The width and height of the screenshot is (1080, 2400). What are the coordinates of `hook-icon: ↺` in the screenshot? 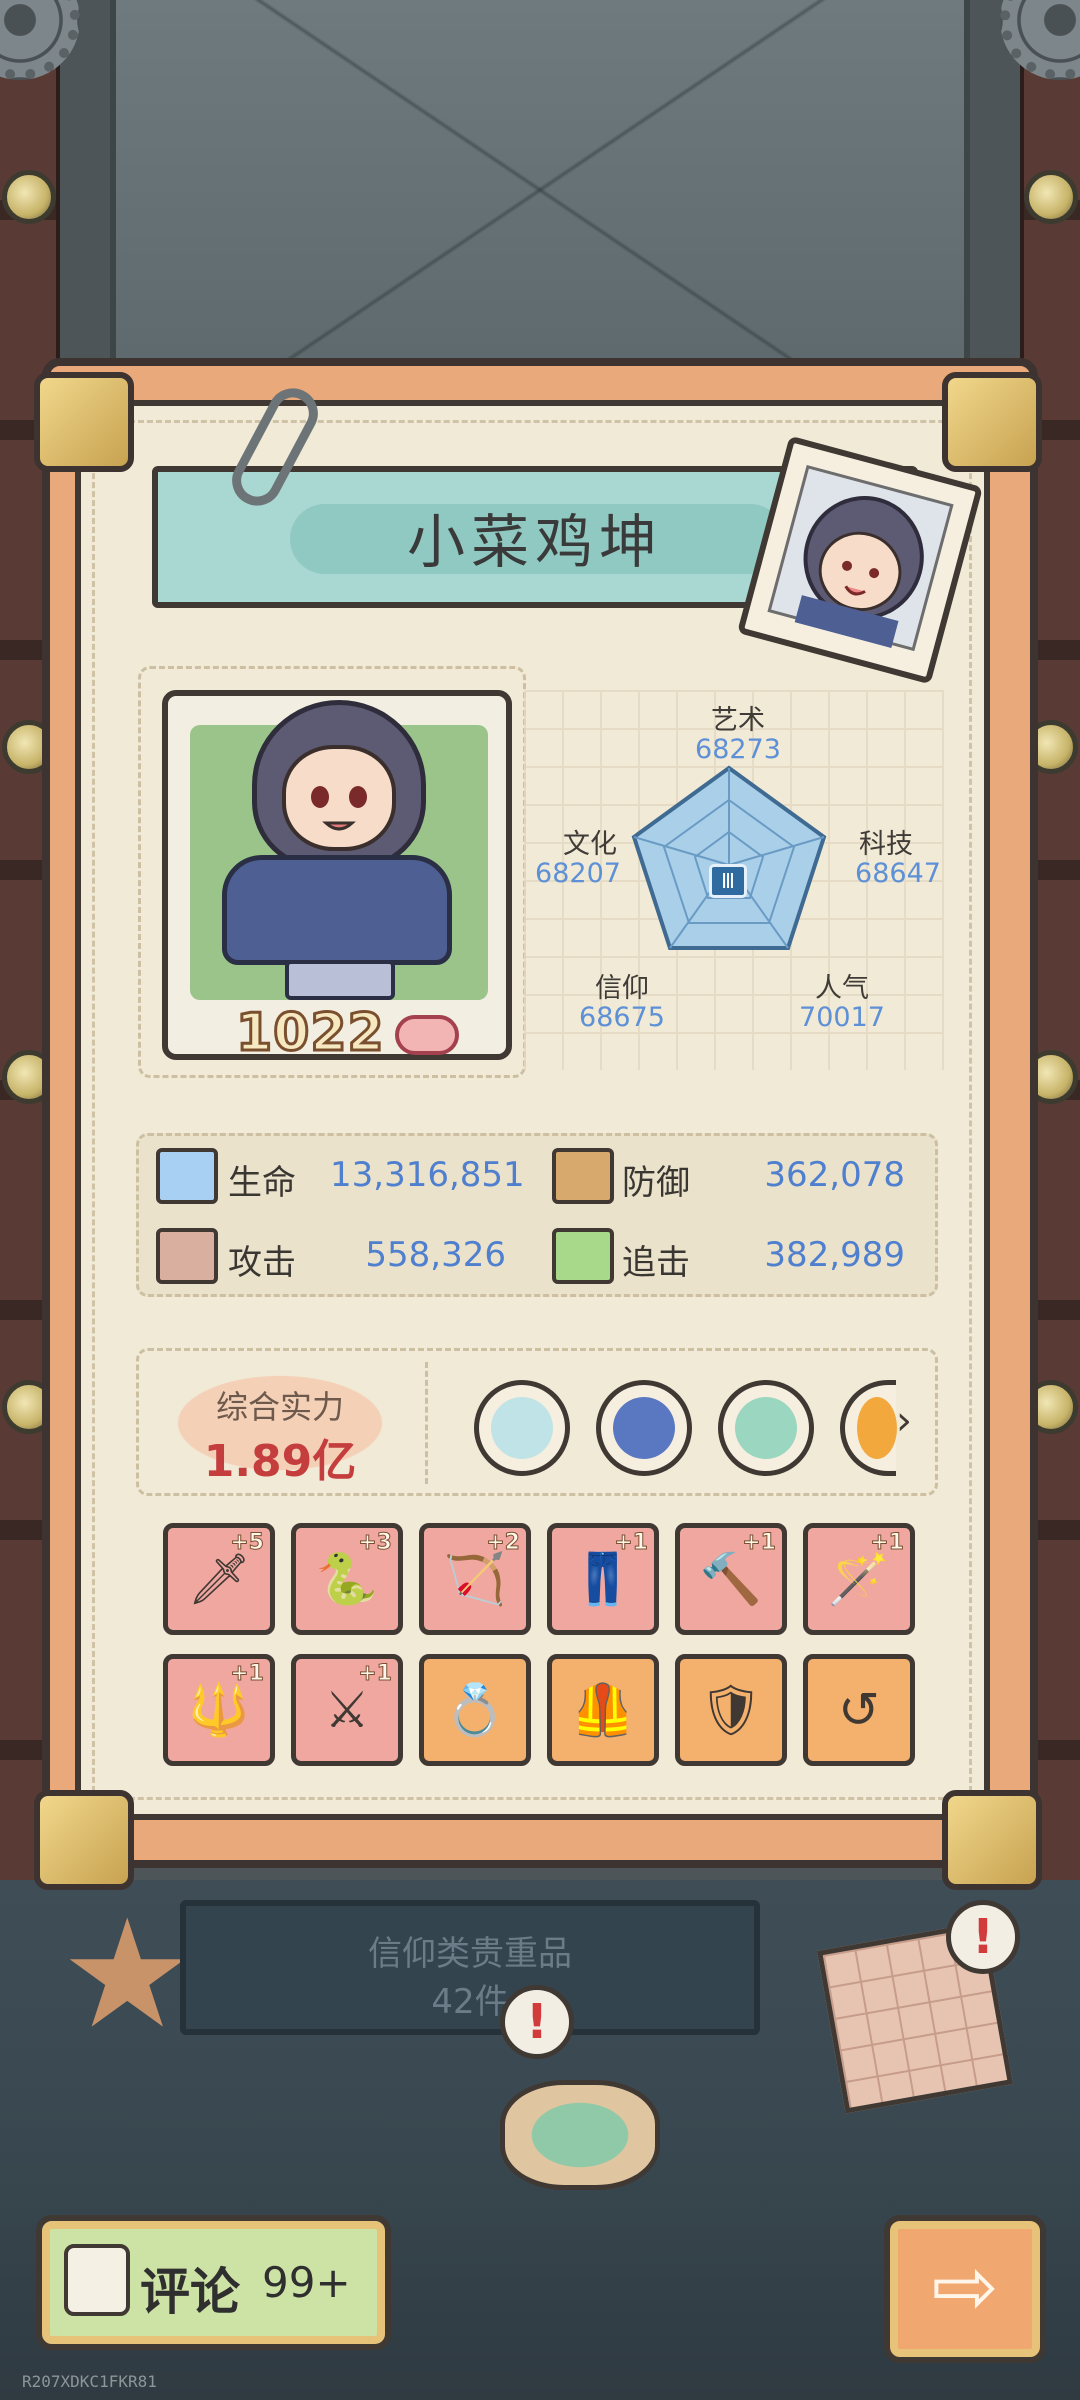 It's located at (859, 1710).